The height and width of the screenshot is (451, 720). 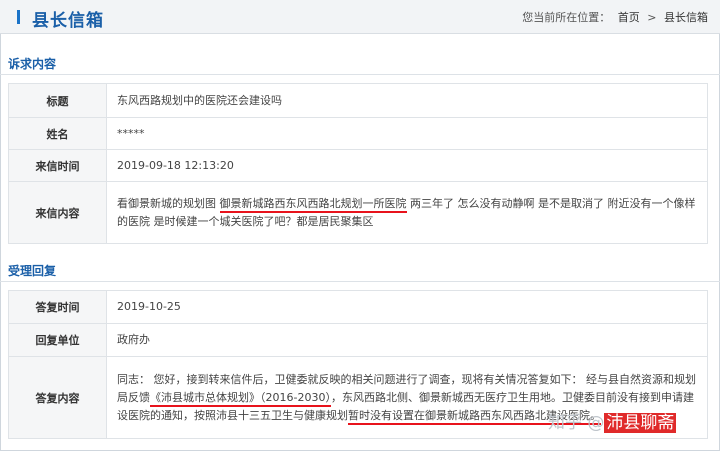 I want to click on reply-section-divider, so click(x=360, y=281).